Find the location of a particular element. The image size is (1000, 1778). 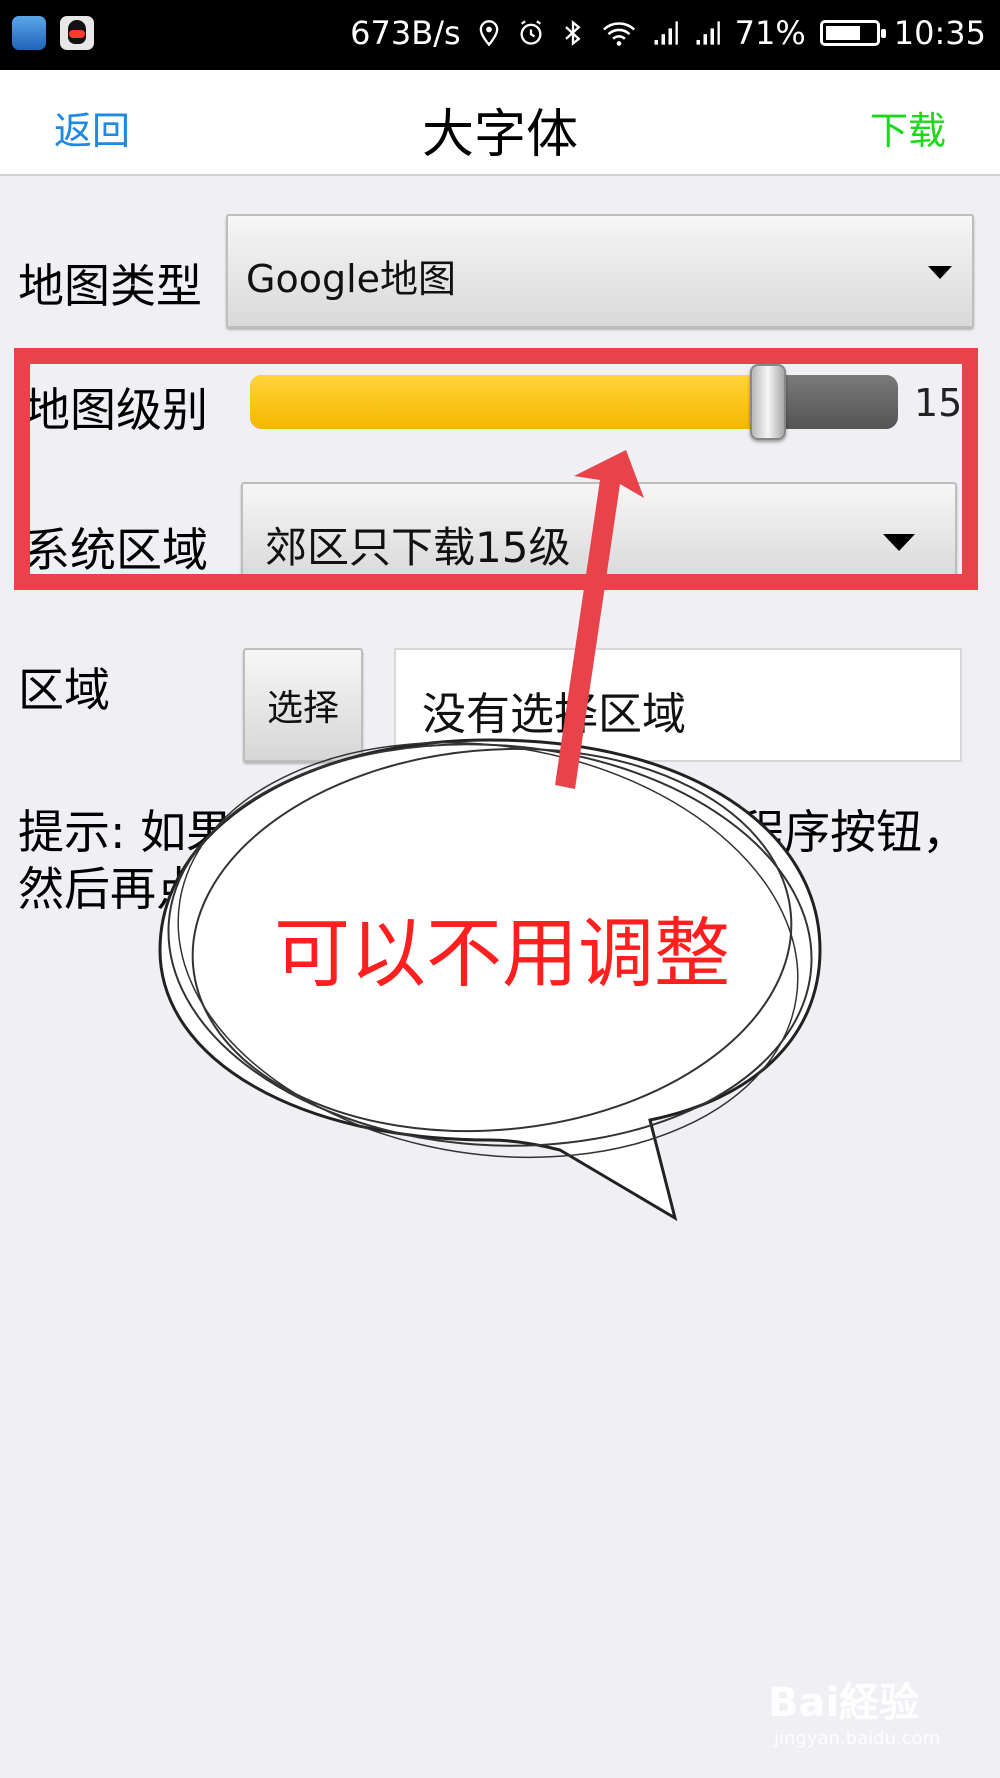

watermark-url: jingyan.baidu.com is located at coordinates (857, 1738).